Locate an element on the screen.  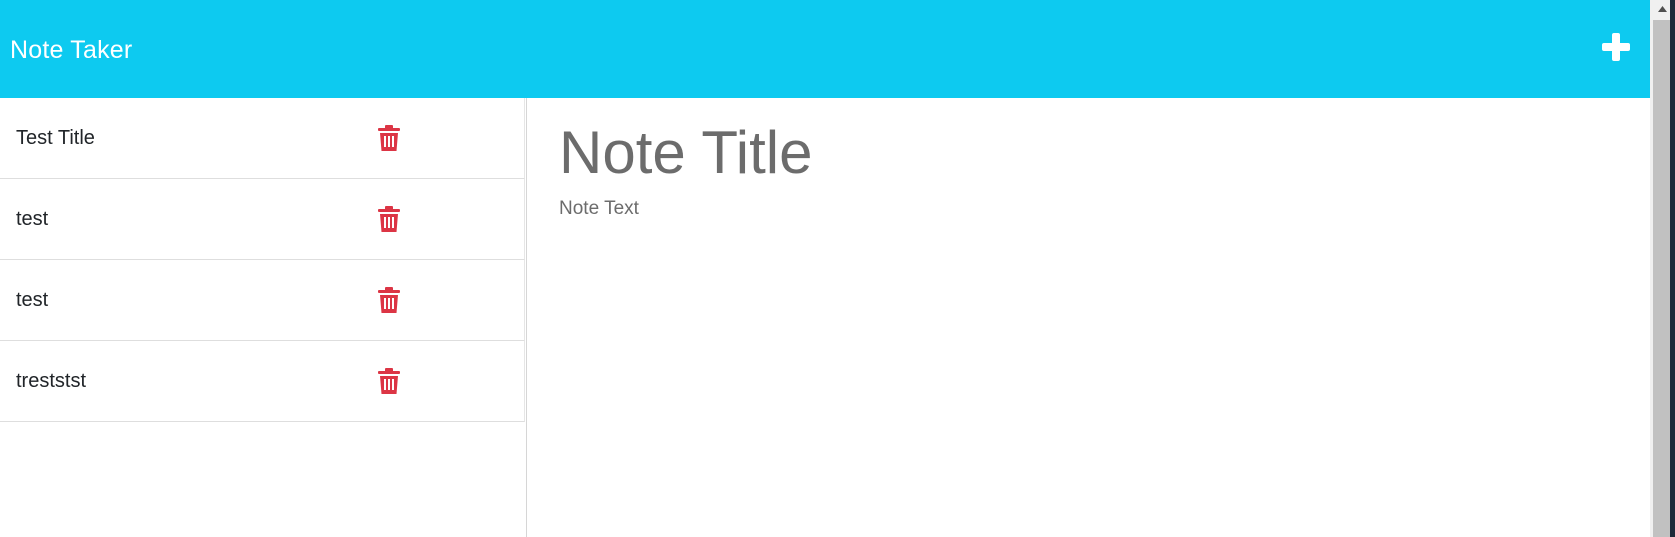
plus-icon is located at coordinates (1616, 47).